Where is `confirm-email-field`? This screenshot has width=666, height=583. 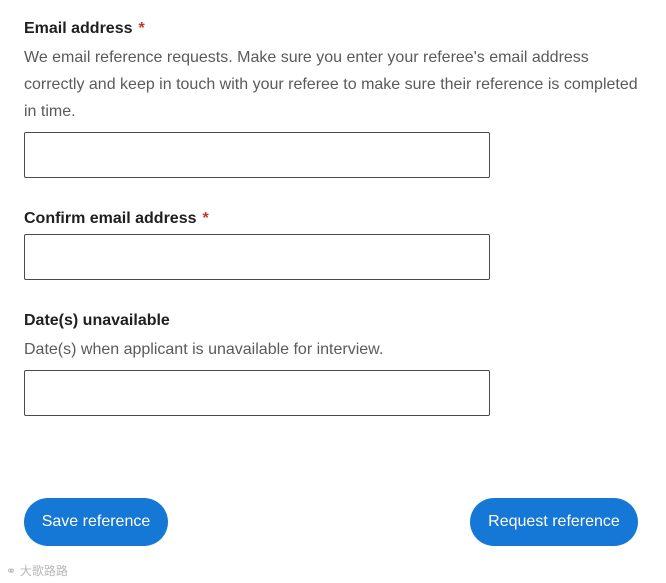
confirm-email-field is located at coordinates (257, 257).